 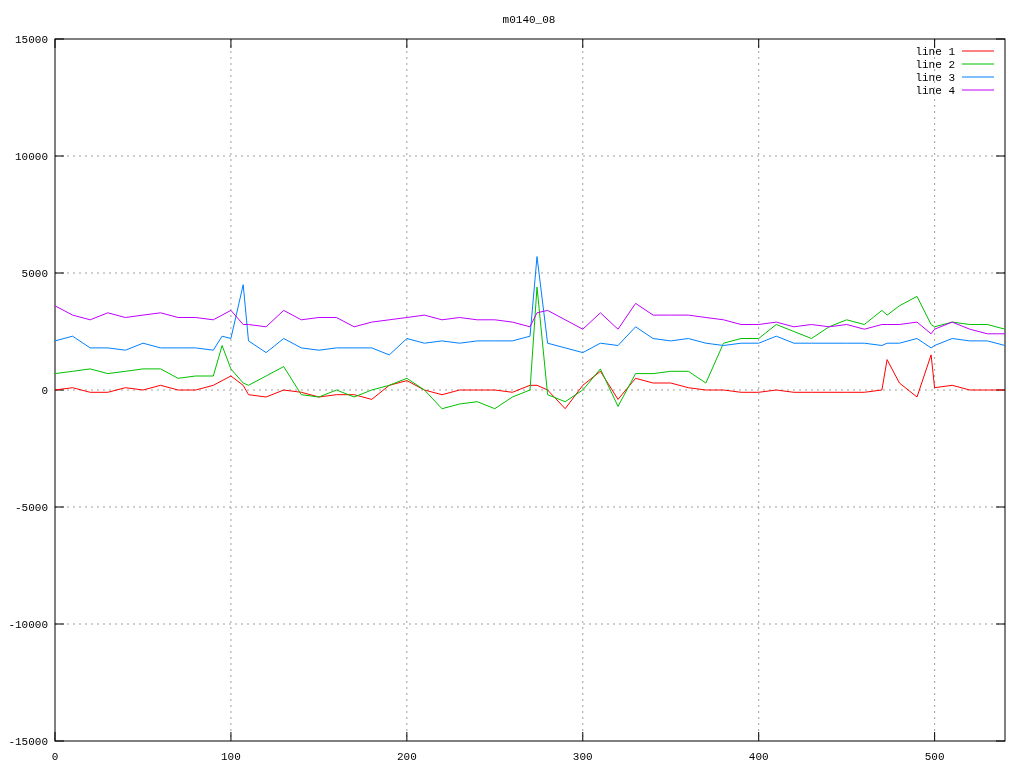 What do you see at coordinates (935, 52) in the screenshot?
I see `legend-label: line 1` at bounding box center [935, 52].